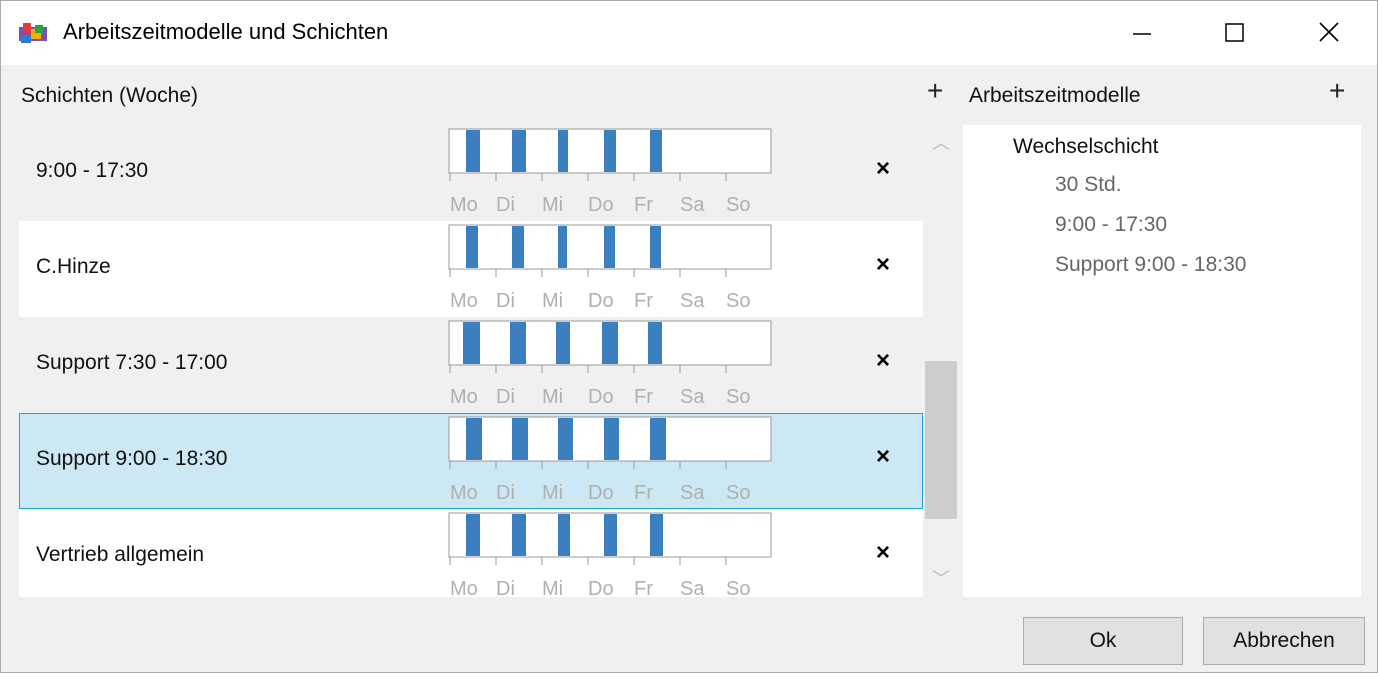  I want to click on minimize-button, so click(1141, 33).